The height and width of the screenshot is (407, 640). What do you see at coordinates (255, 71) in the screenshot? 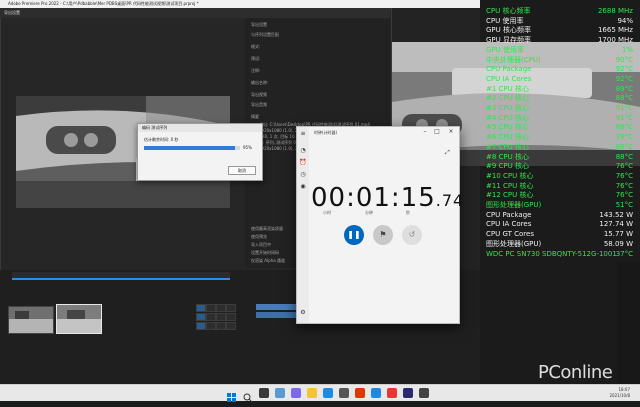
I see `settings-row: 注释:` at bounding box center [255, 71].